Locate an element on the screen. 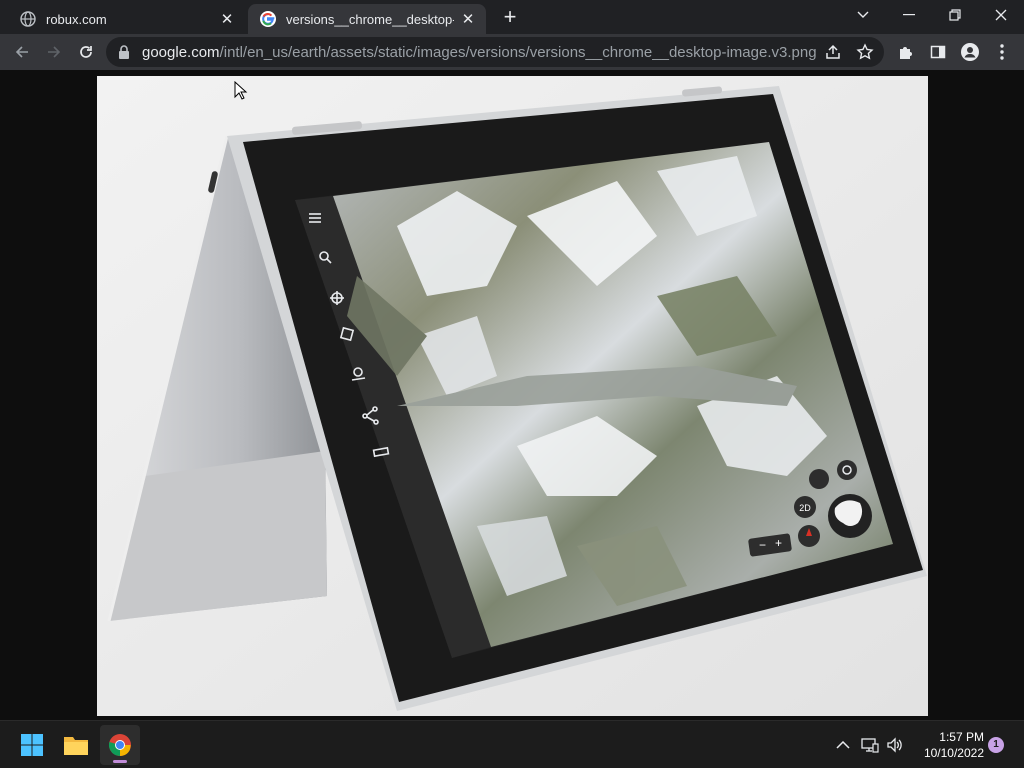  back-button is located at coordinates (22, 52).